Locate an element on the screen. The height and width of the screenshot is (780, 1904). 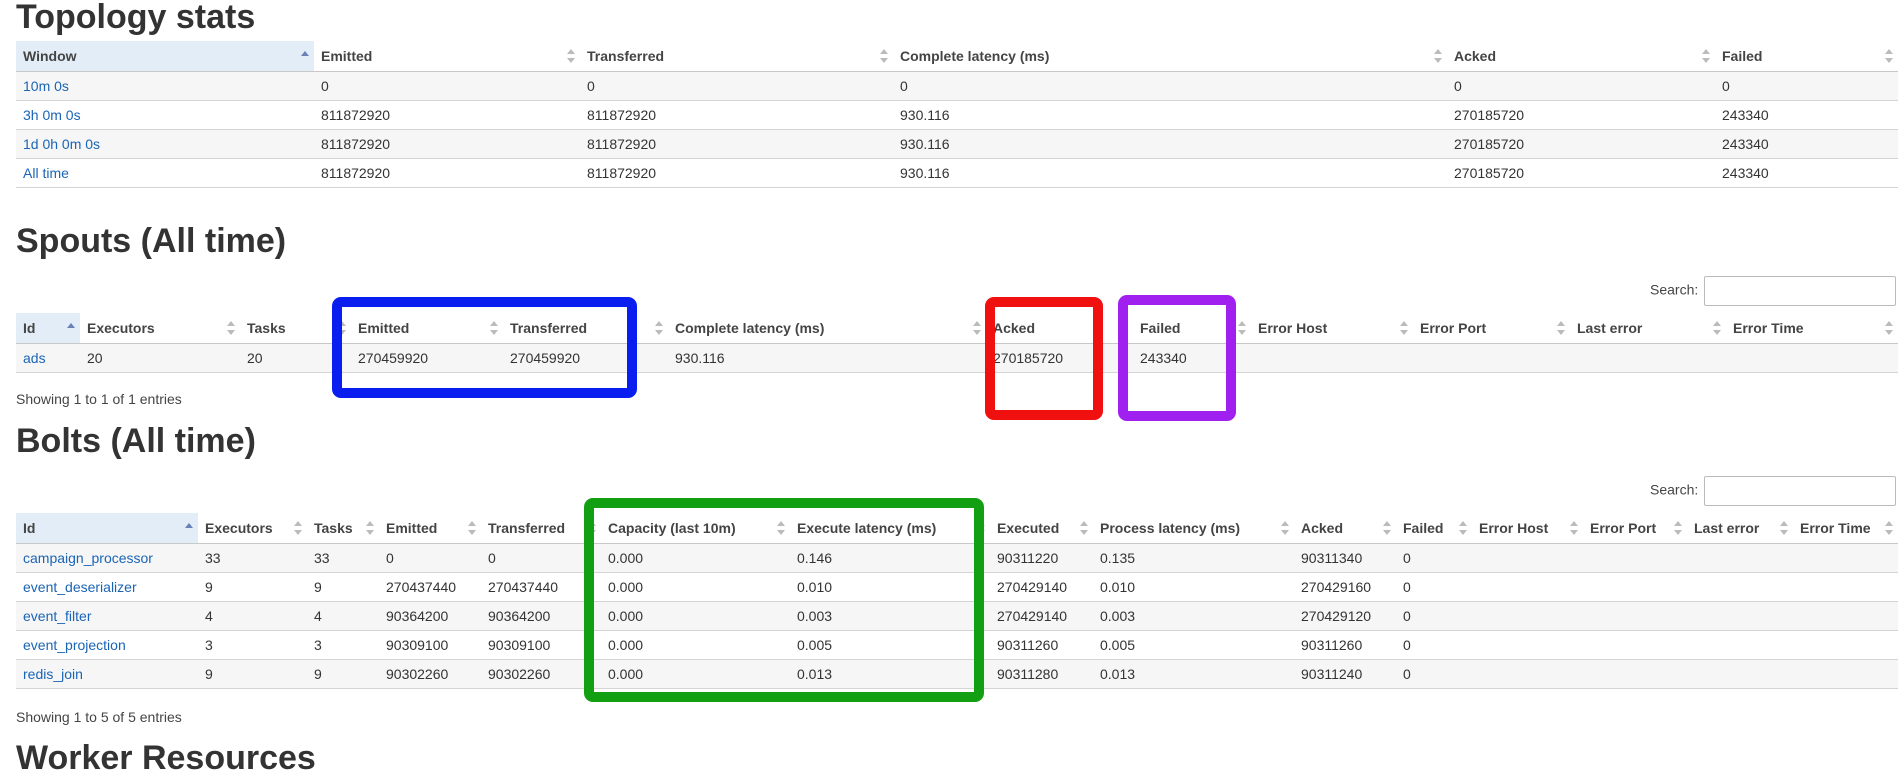
topology-link-all-time: All time is located at coordinates (46, 173).